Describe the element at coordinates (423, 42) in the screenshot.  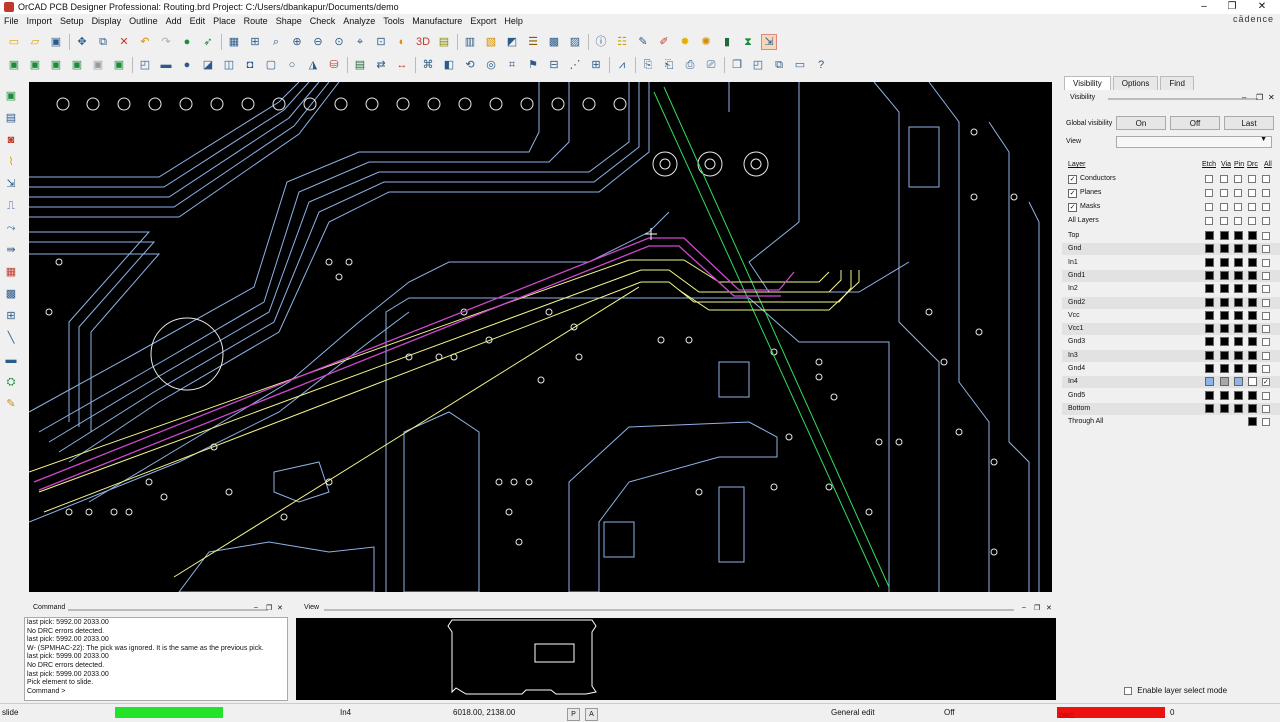
I see `3d-view-icon: 3D` at that location.